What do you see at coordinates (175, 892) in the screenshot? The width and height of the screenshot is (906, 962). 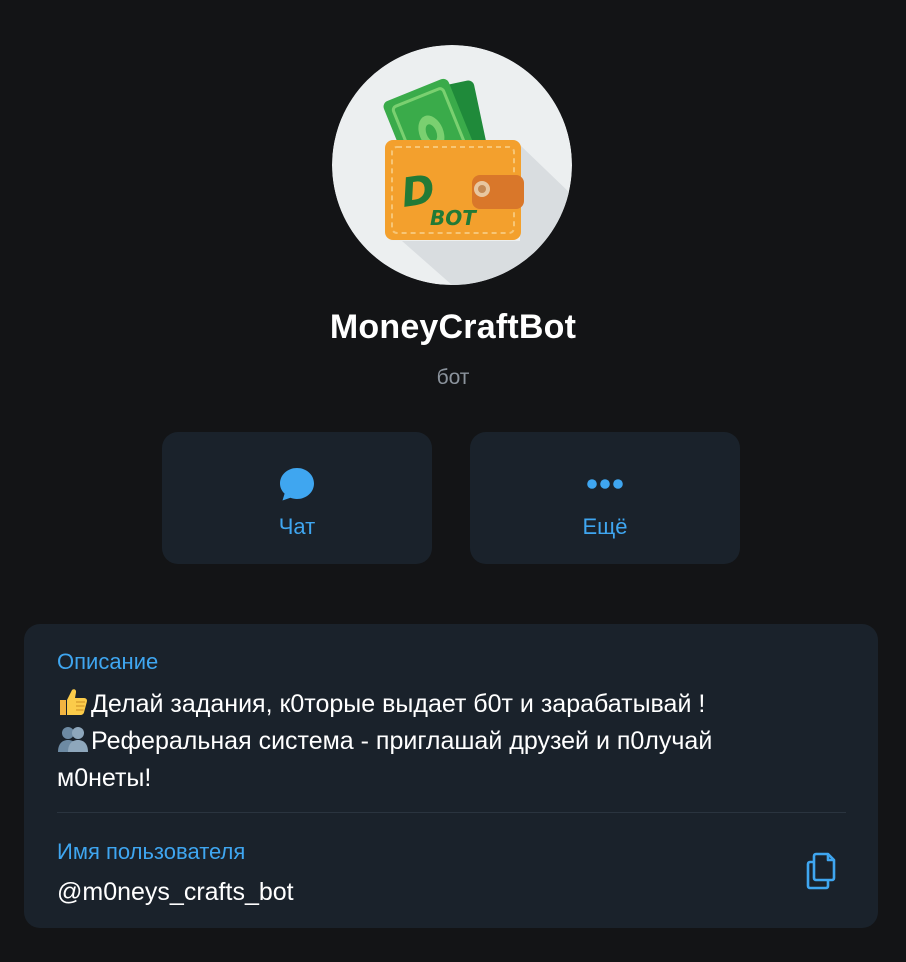 I see `username-value: @m0neys_crafts_bot` at bounding box center [175, 892].